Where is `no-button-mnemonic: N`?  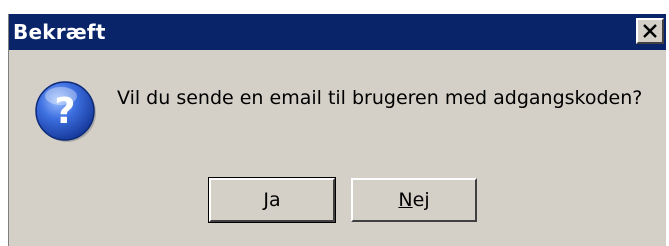
no-button-mnemonic: N is located at coordinates (405, 200).